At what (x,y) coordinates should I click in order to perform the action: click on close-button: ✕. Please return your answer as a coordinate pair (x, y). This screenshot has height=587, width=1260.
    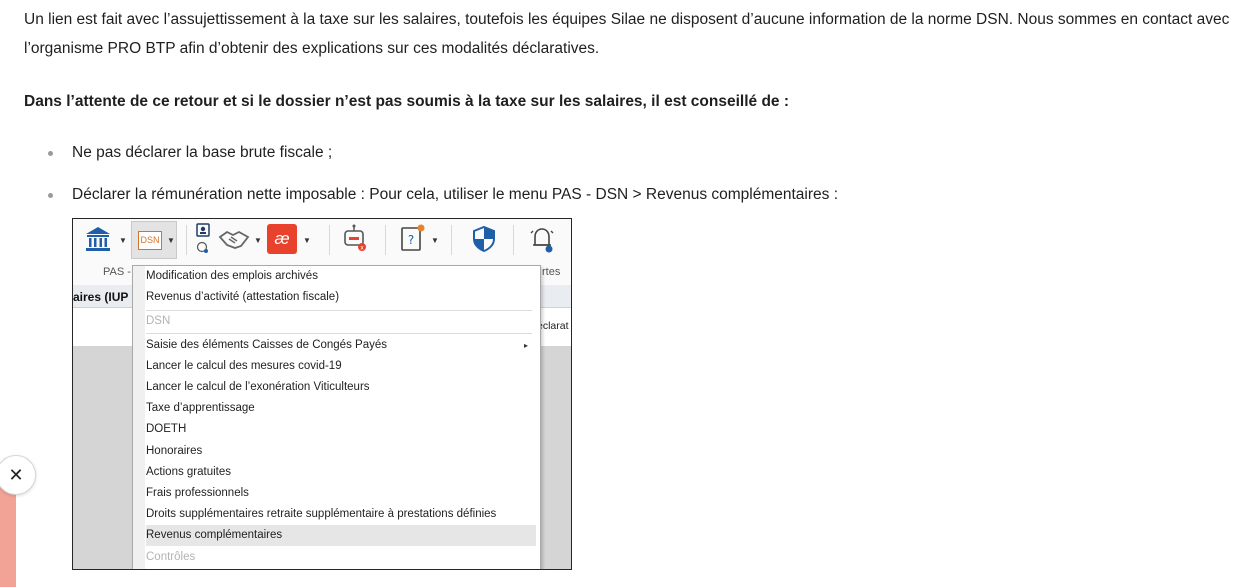
    Looking at the image, I should click on (18, 475).